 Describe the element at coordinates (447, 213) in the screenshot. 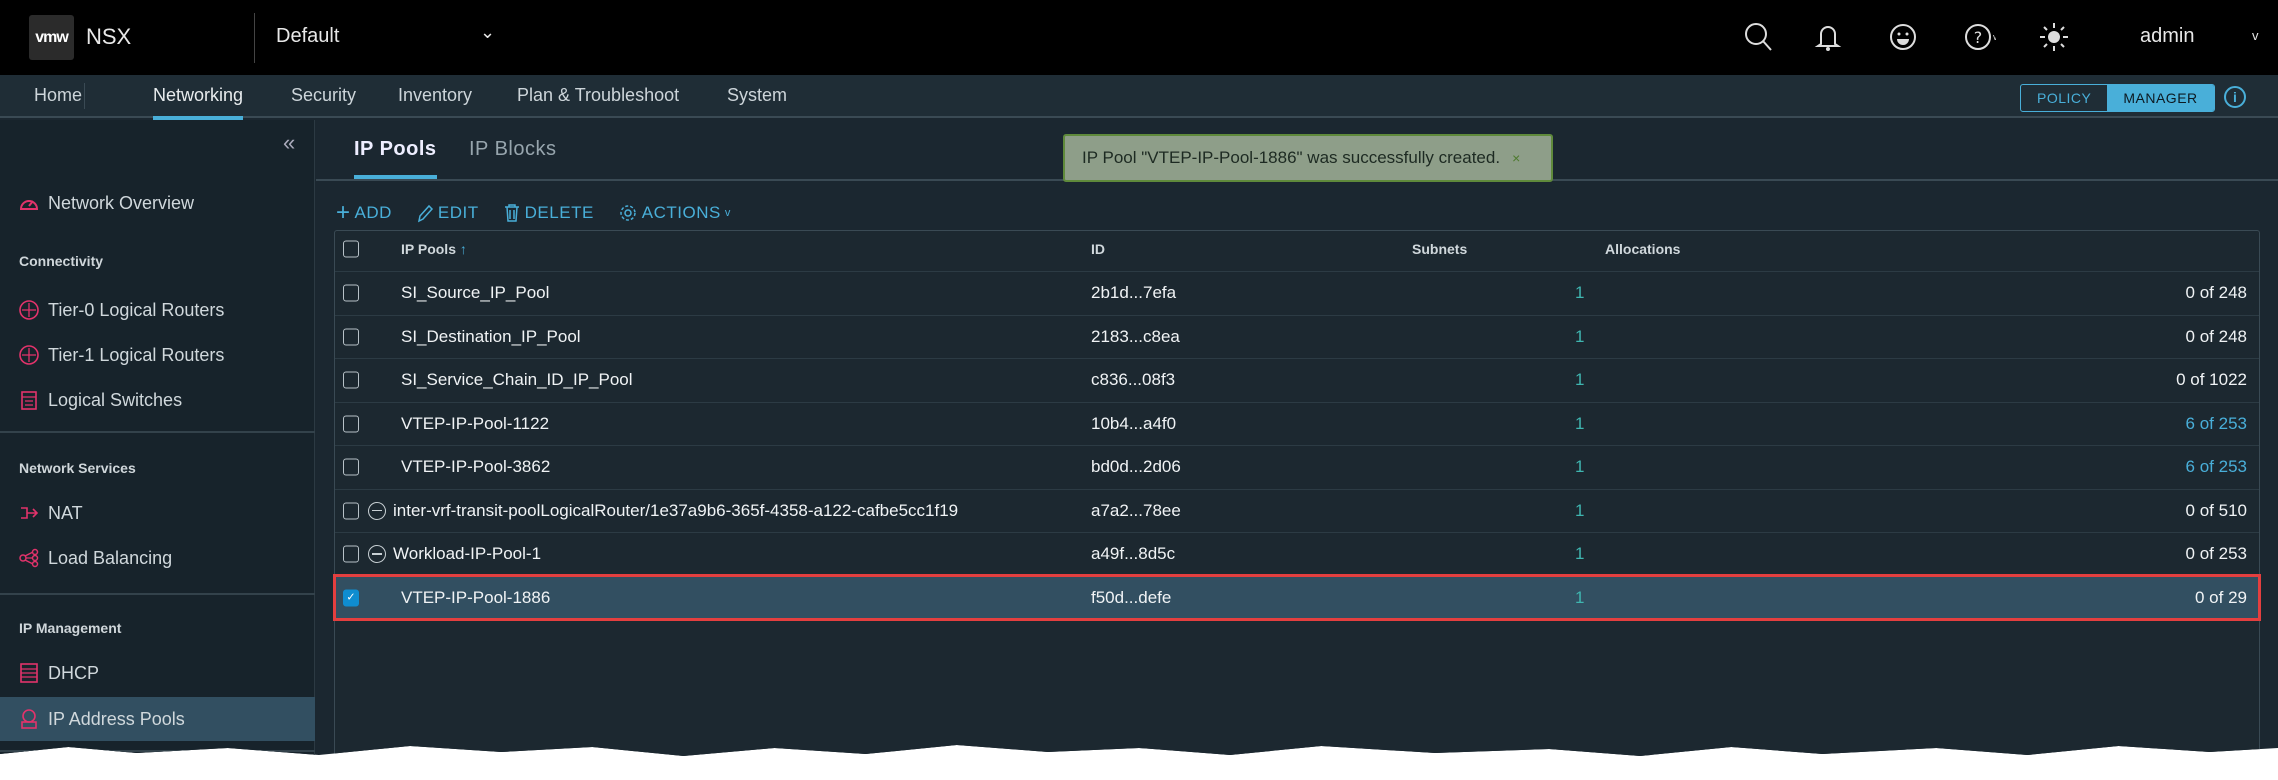

I see `edit-button: EDIT` at that location.